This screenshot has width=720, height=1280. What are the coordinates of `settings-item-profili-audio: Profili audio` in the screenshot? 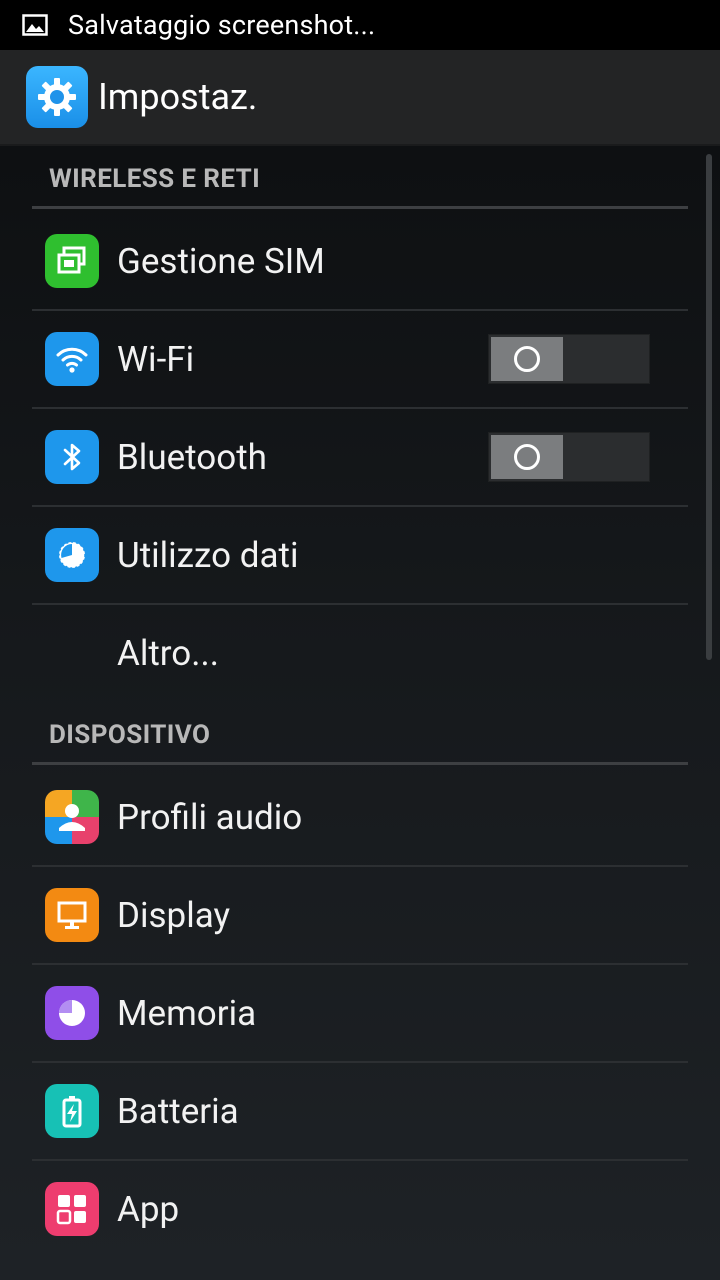 It's located at (360, 818).